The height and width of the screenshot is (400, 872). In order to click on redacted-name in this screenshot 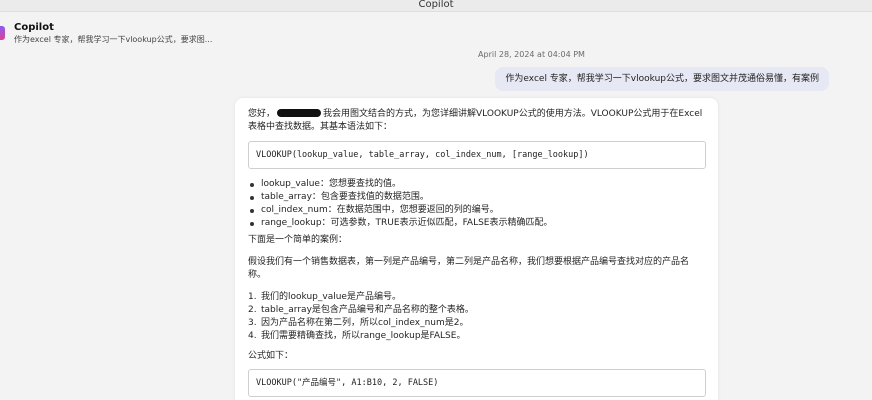, I will do `click(299, 113)`.